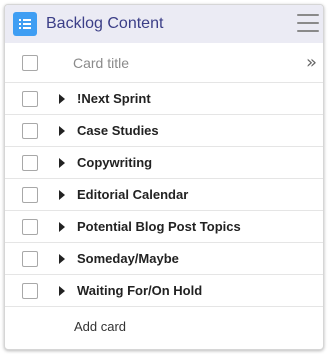 This screenshot has width=329, height=354. I want to click on card-row: Case Studies, so click(164, 131).